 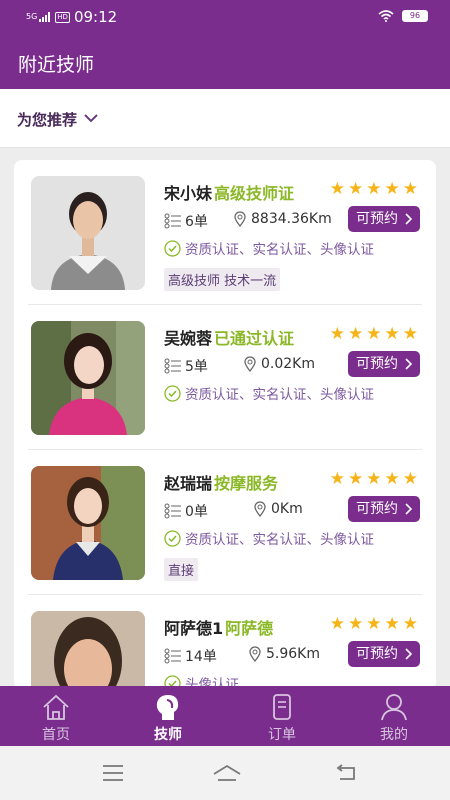 I want to click on tab-label: 订单, so click(x=282, y=734).